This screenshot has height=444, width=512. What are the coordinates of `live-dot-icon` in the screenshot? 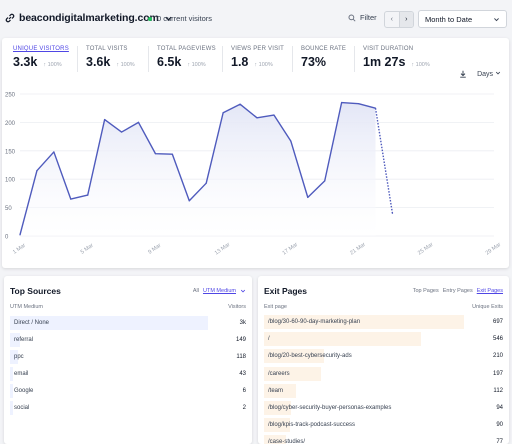 It's located at (150, 18).